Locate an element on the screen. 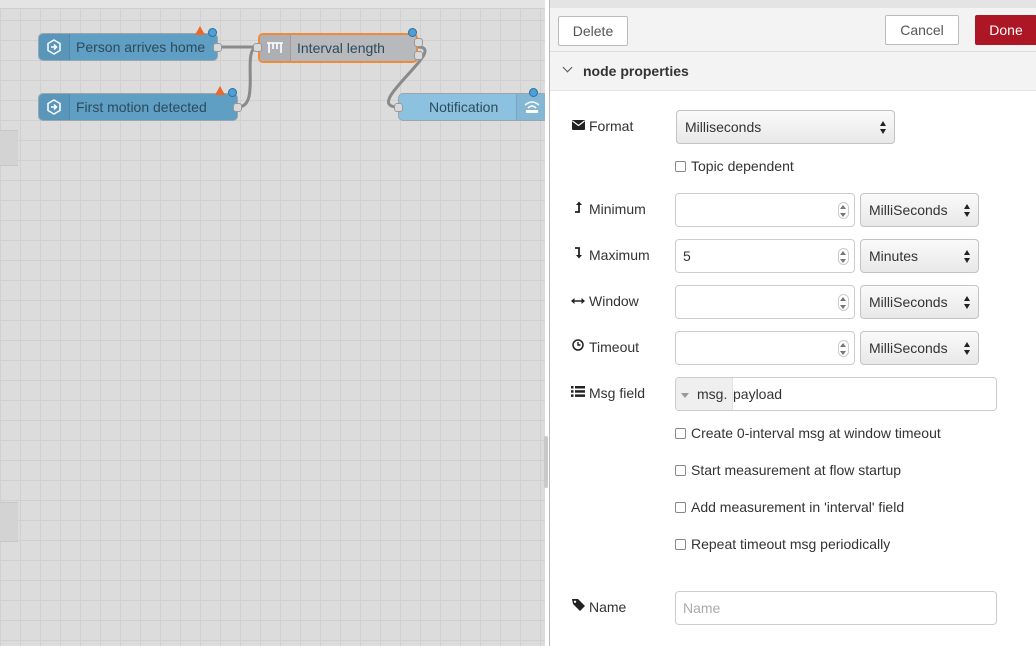  done-button: Done is located at coordinates (1005, 30).